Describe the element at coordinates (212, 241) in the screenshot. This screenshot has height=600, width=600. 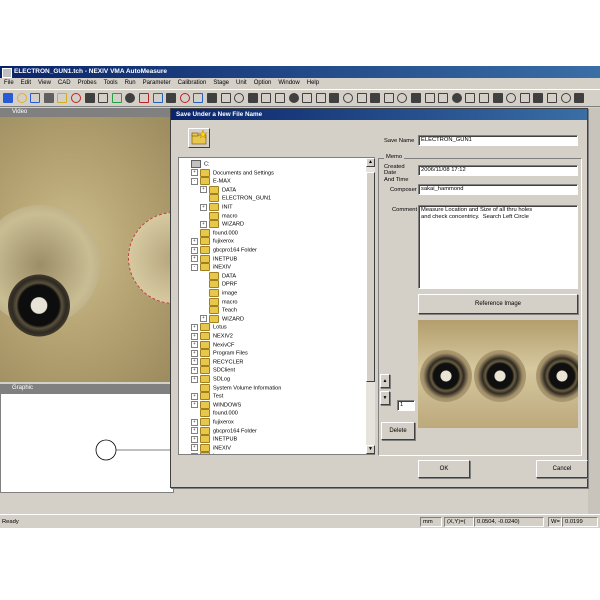
I see `tree-item: + fujixerox` at that location.